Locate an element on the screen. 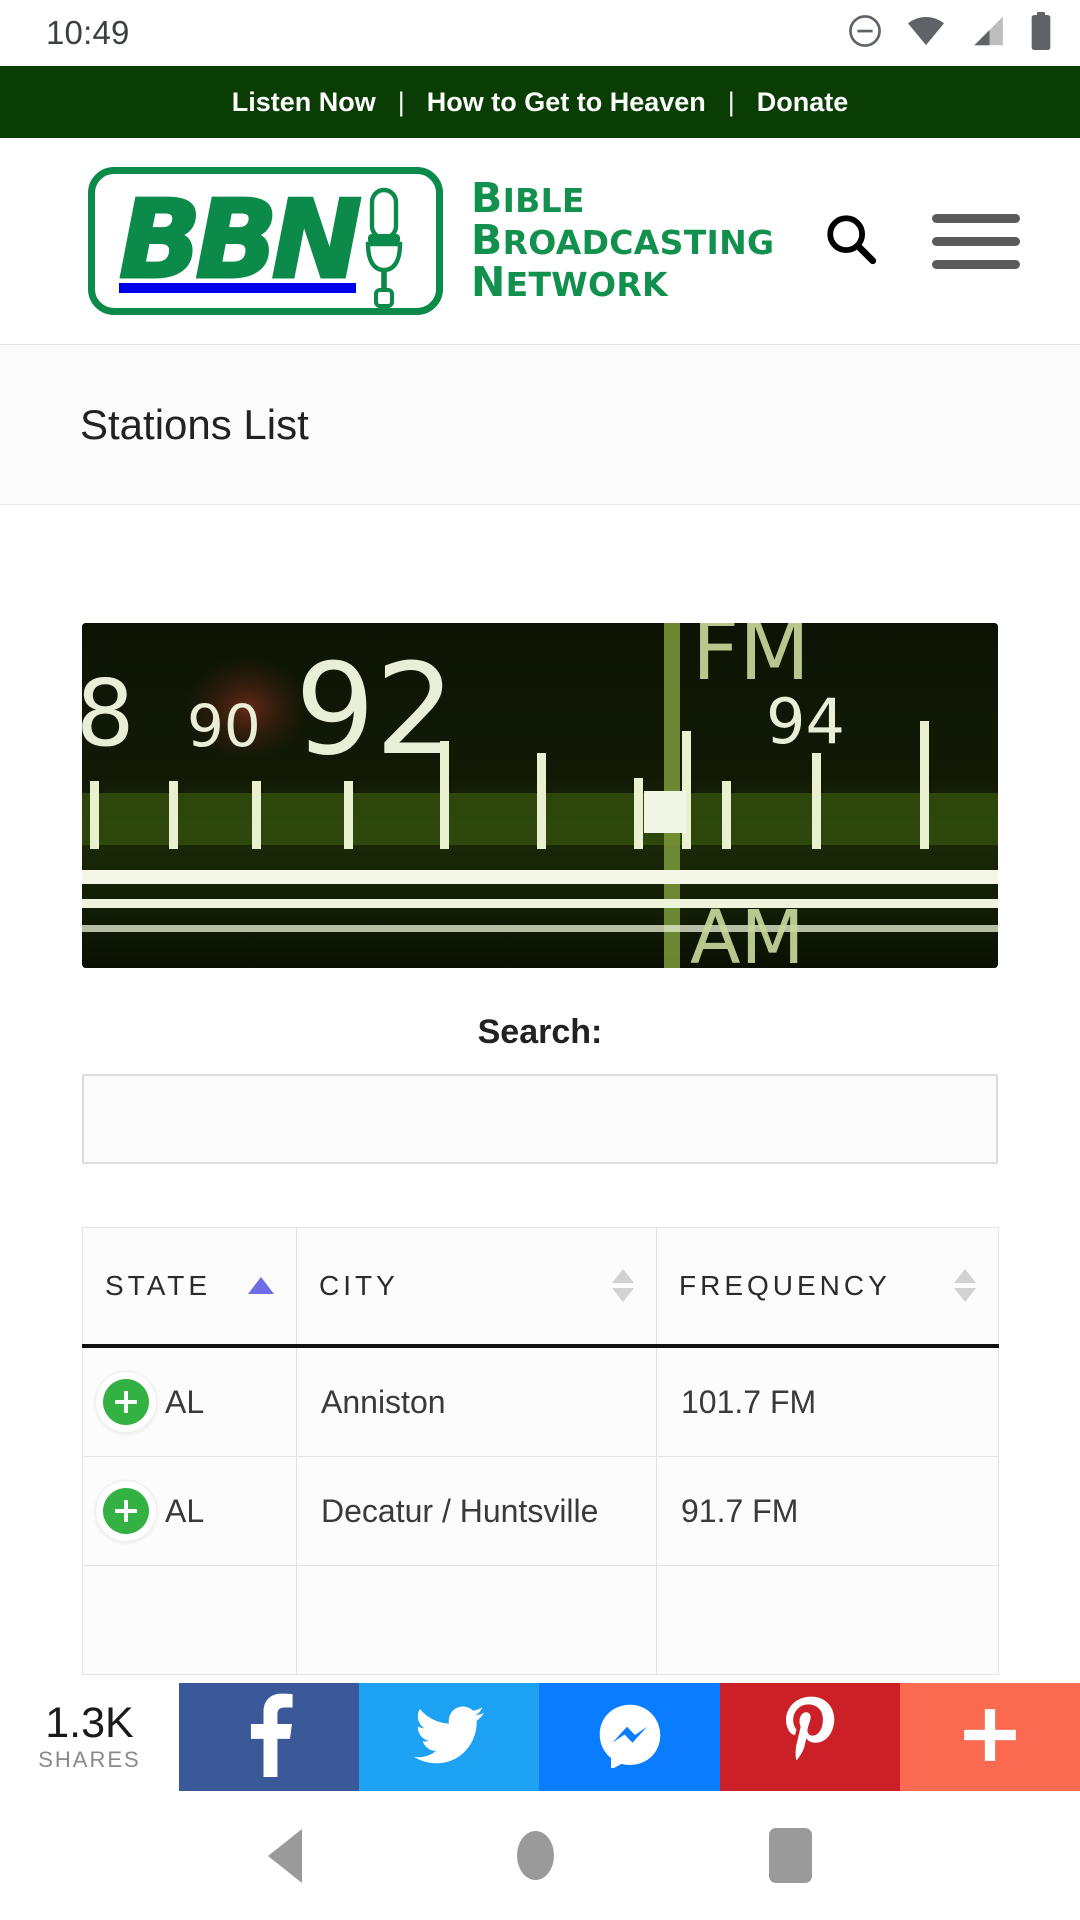 Image resolution: width=1080 pixels, height=1920 pixels. back-button is located at coordinates (284, 1855).